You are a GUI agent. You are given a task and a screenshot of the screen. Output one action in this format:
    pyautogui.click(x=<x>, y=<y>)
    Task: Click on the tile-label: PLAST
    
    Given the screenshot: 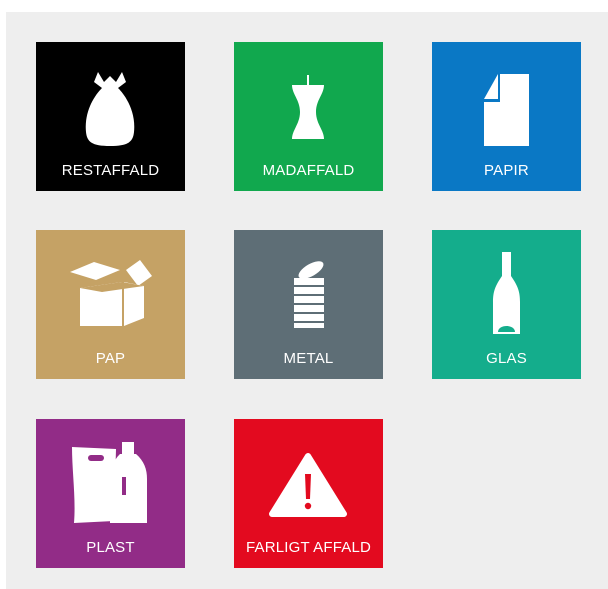 What is the action you would take?
    pyautogui.click(x=110, y=547)
    